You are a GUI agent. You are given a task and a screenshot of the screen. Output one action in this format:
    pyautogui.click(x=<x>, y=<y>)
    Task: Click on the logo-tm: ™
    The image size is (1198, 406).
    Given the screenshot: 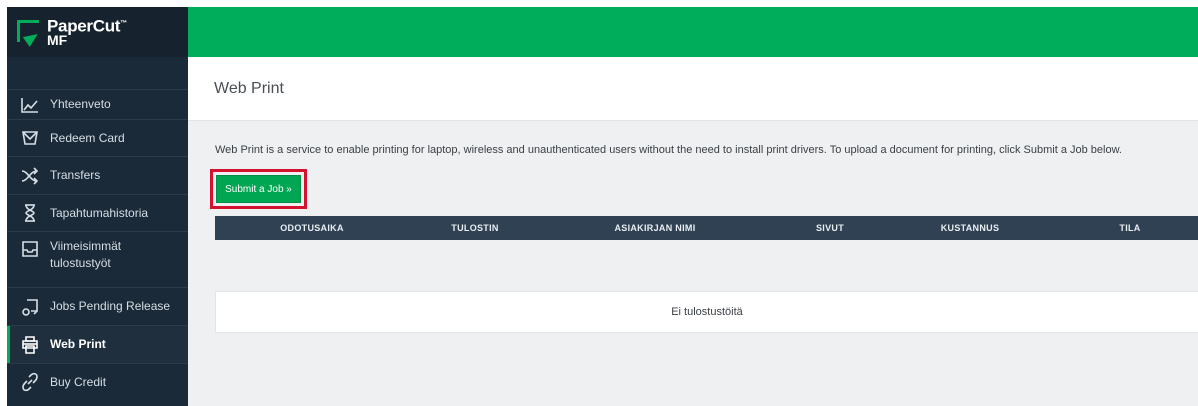 What is the action you would take?
    pyautogui.click(x=123, y=23)
    